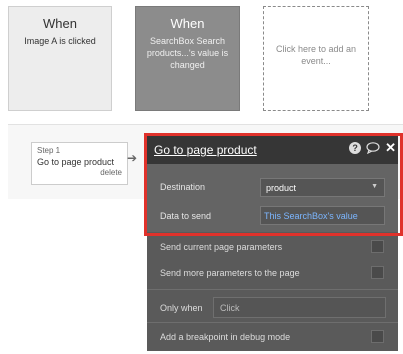  Describe the element at coordinates (76, 162) in the screenshot. I see `step-name: Go to page product` at that location.